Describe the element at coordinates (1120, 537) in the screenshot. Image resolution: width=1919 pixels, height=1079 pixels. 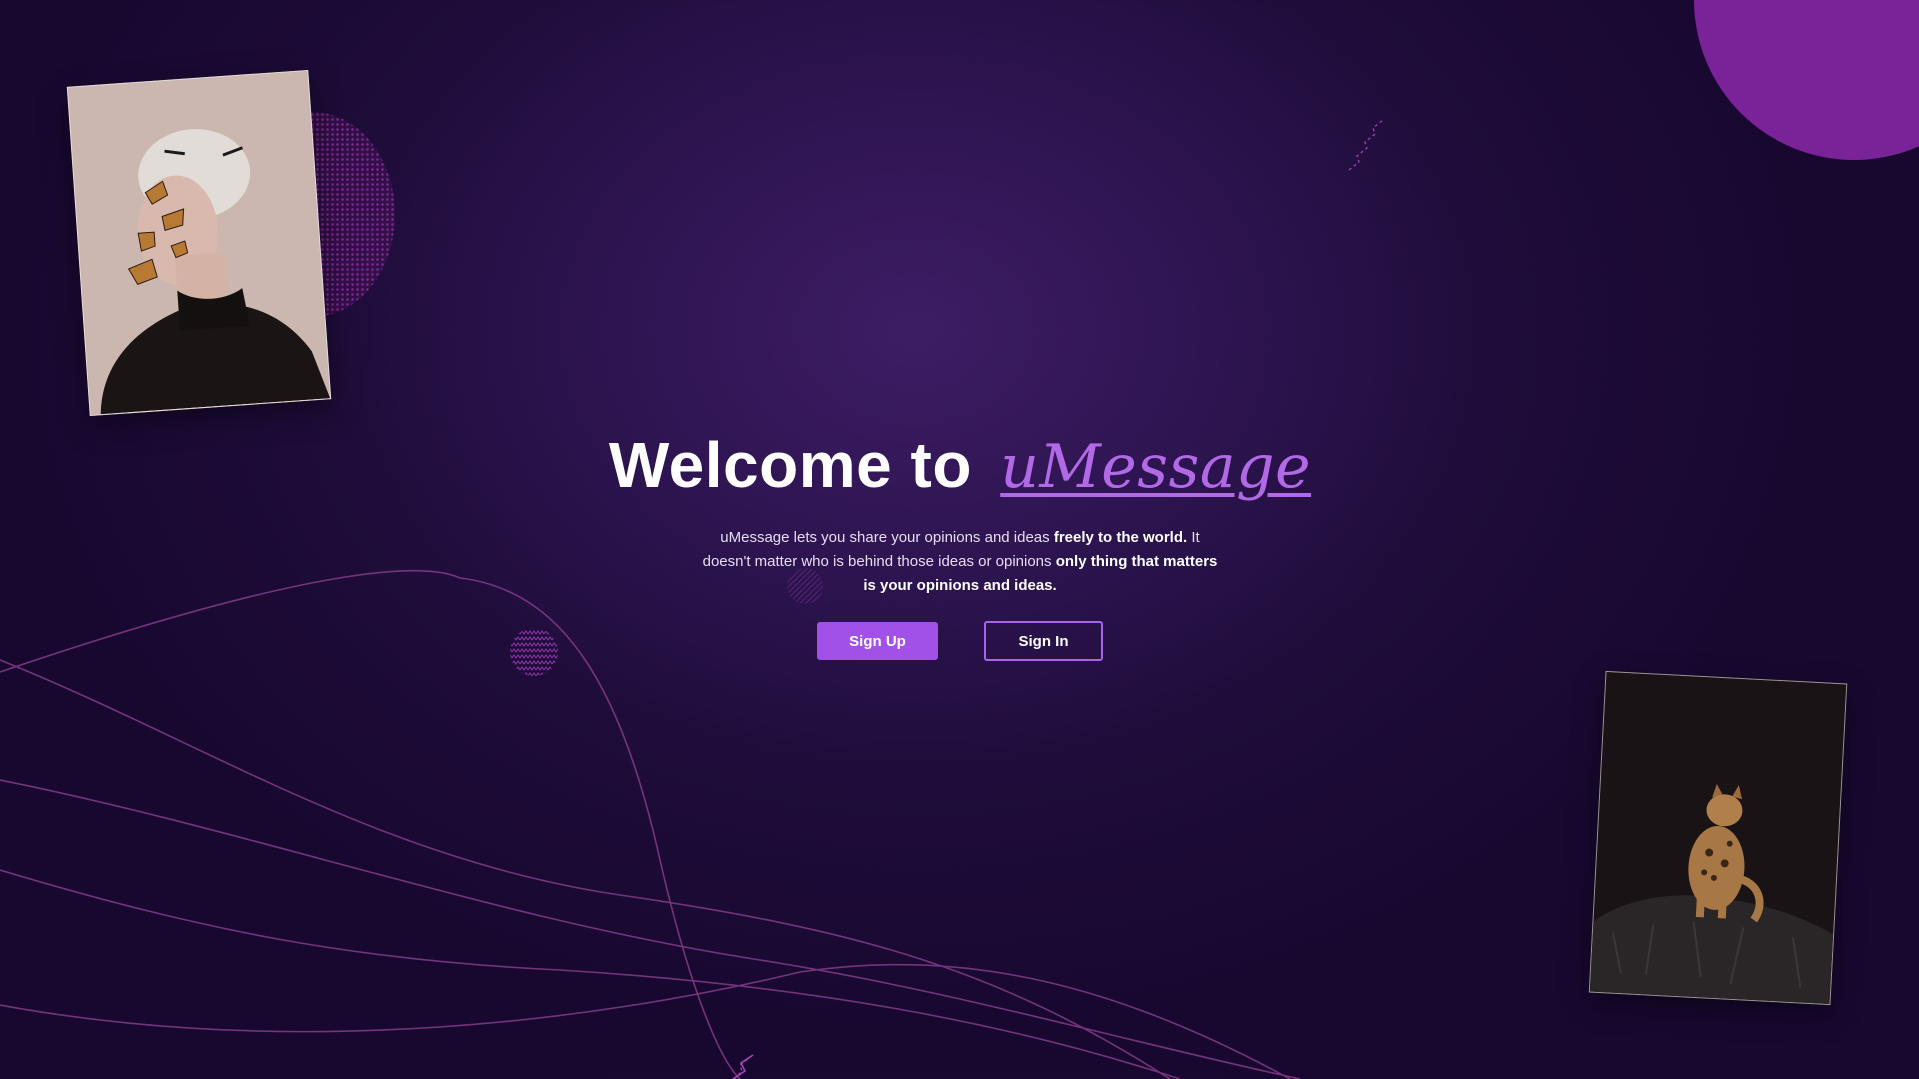
I see `description-bold-1: freely to the world.` at that location.